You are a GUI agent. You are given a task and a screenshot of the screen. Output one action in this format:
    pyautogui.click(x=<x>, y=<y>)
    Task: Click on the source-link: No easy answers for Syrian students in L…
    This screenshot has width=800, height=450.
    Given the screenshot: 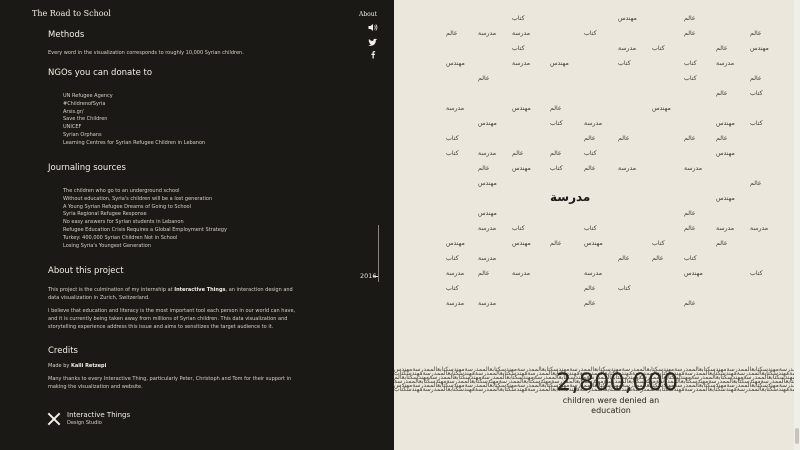 What is the action you would take?
    pyautogui.click(x=145, y=223)
    